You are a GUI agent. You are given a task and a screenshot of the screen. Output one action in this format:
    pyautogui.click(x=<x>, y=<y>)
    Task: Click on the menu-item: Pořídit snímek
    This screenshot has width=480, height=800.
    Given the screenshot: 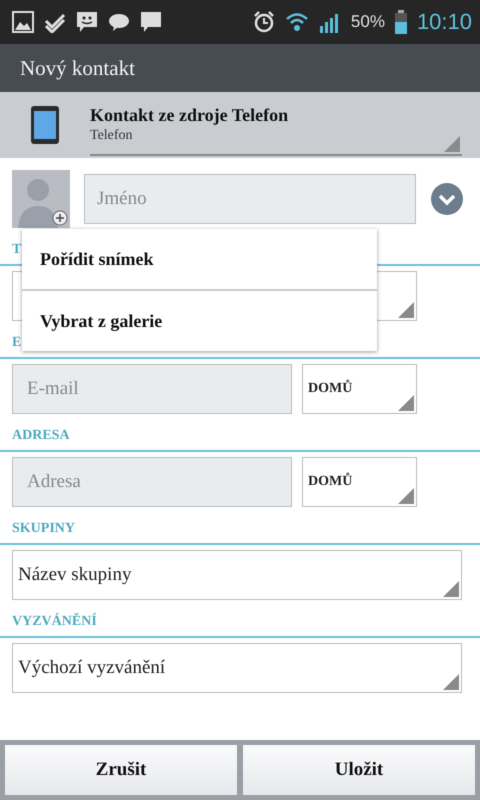 What is the action you would take?
    pyautogui.click(x=199, y=259)
    